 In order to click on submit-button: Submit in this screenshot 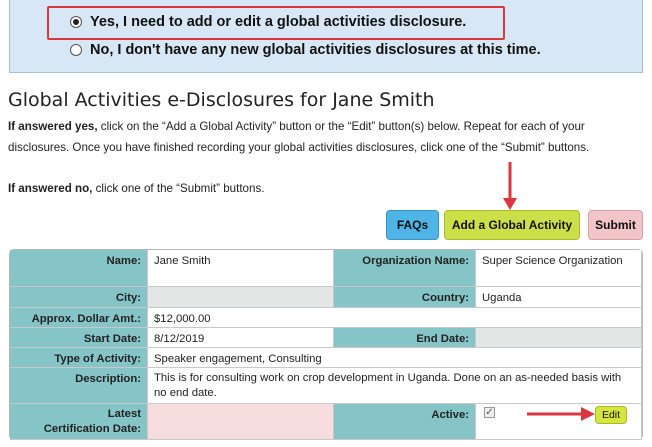, I will do `click(615, 225)`.